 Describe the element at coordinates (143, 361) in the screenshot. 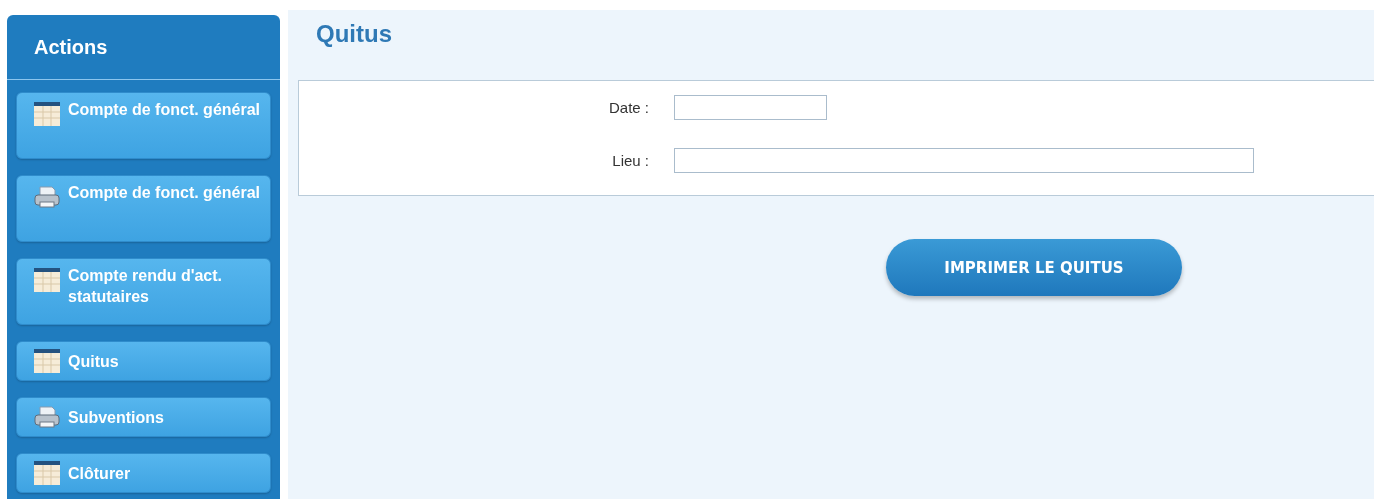

I see `sidebar-item: Quitus` at that location.